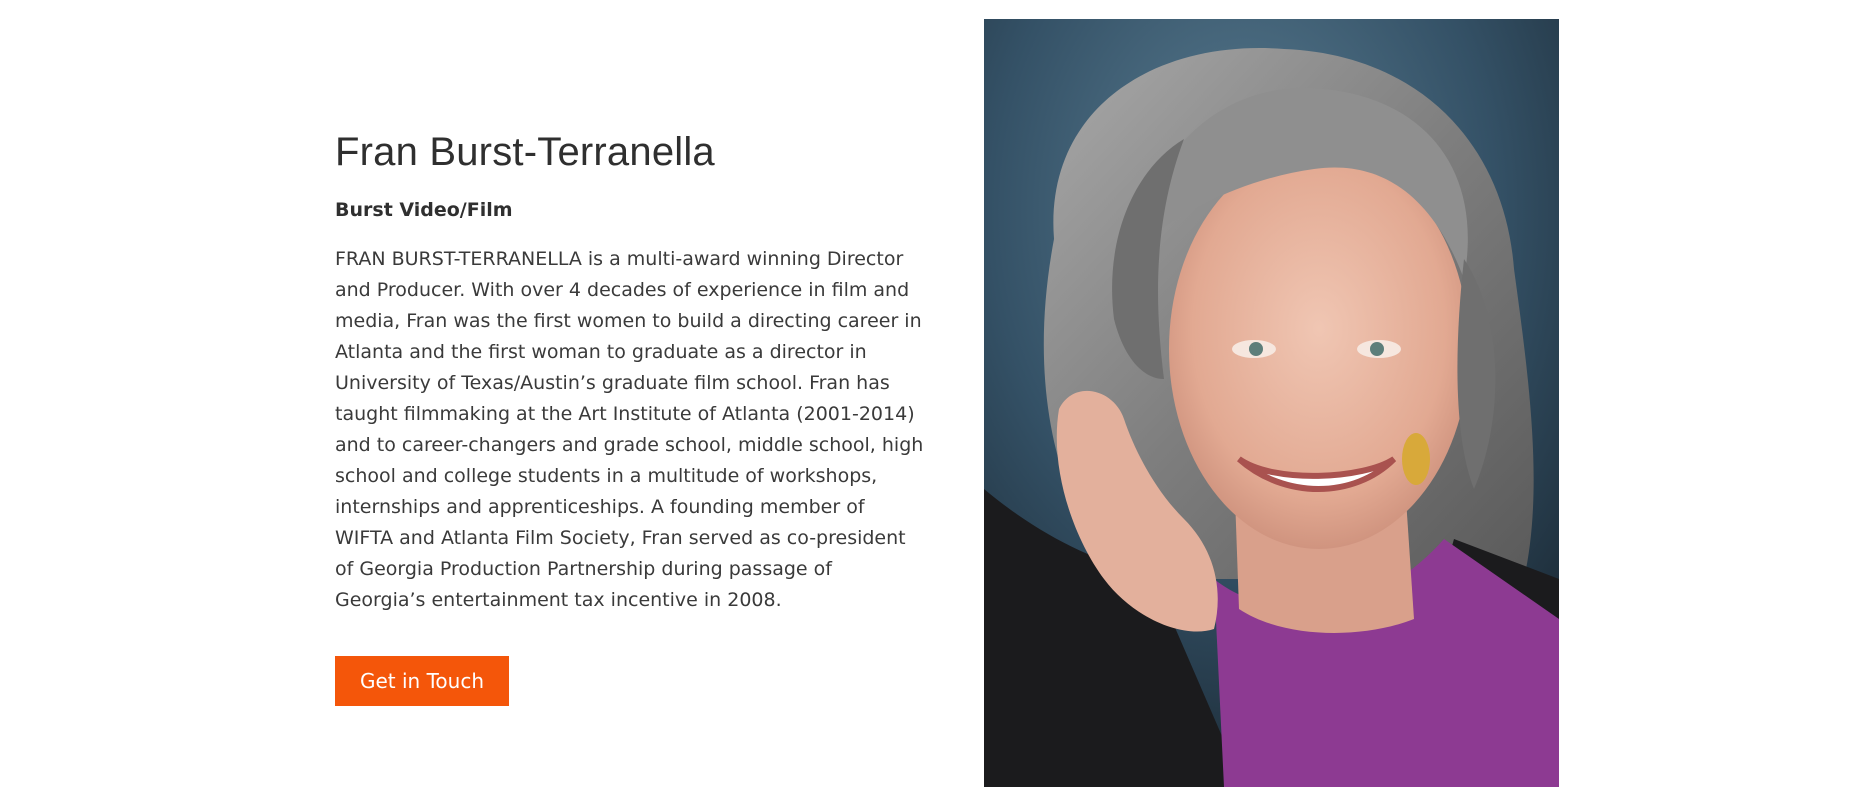 The image size is (1873, 787). Describe the element at coordinates (422, 681) in the screenshot. I see `get-in-touch-button: Get in Touch` at that location.